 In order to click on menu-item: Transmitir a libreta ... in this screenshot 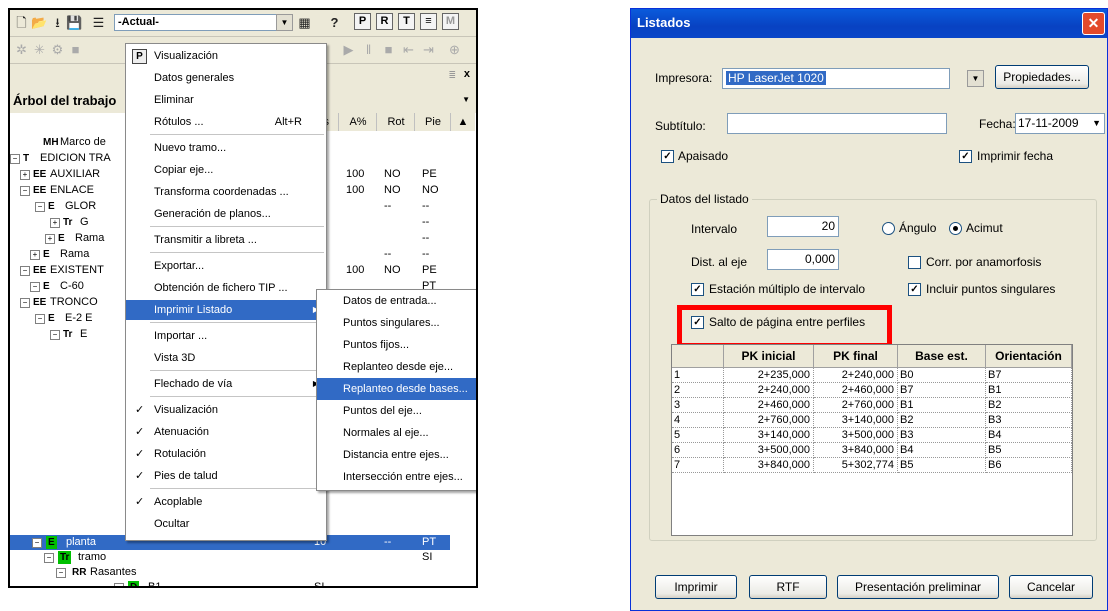, I will do `click(226, 240)`.